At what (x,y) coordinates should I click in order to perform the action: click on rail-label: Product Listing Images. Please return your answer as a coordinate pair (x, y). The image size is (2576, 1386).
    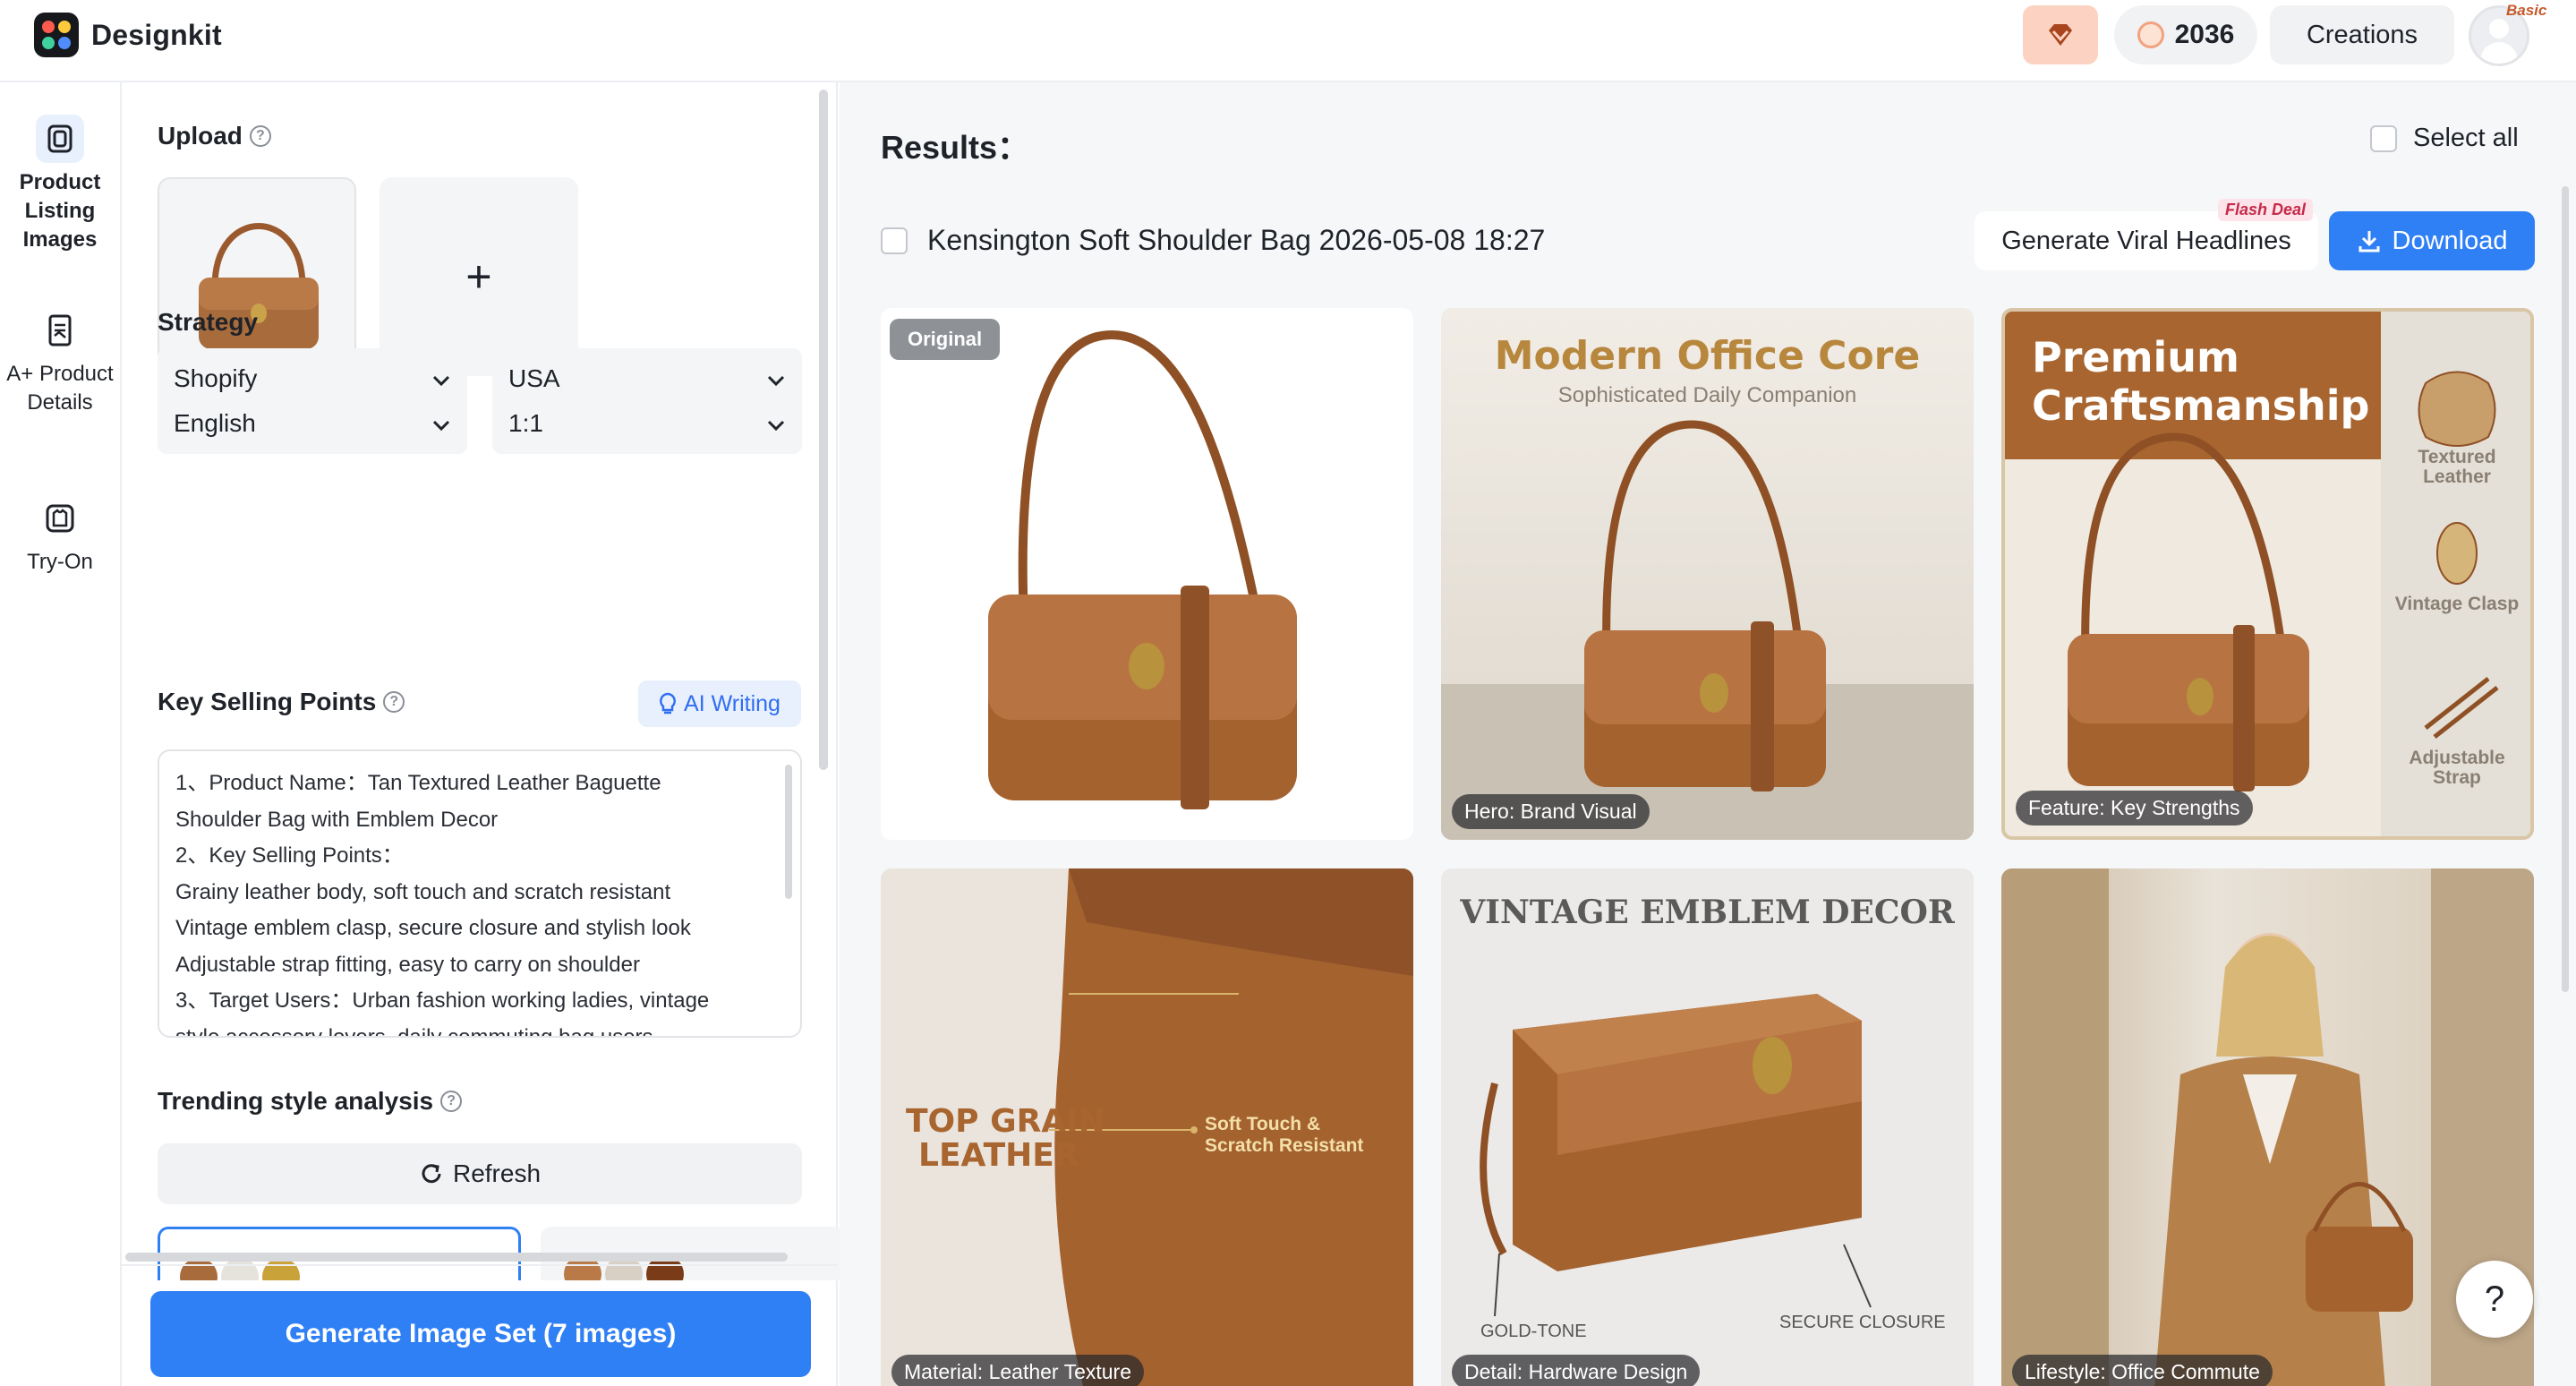
    Looking at the image, I should click on (60, 211).